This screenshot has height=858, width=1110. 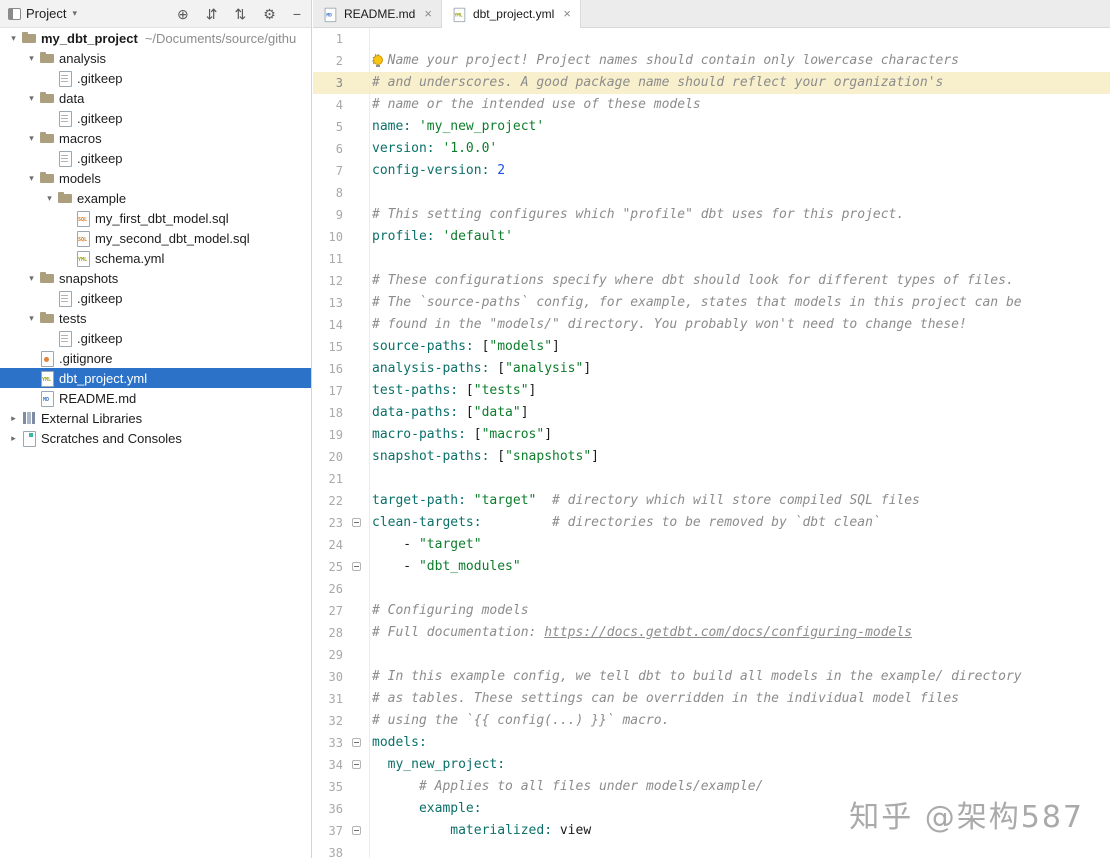 What do you see at coordinates (711, 655) in the screenshot?
I see `code-line-29: 29` at bounding box center [711, 655].